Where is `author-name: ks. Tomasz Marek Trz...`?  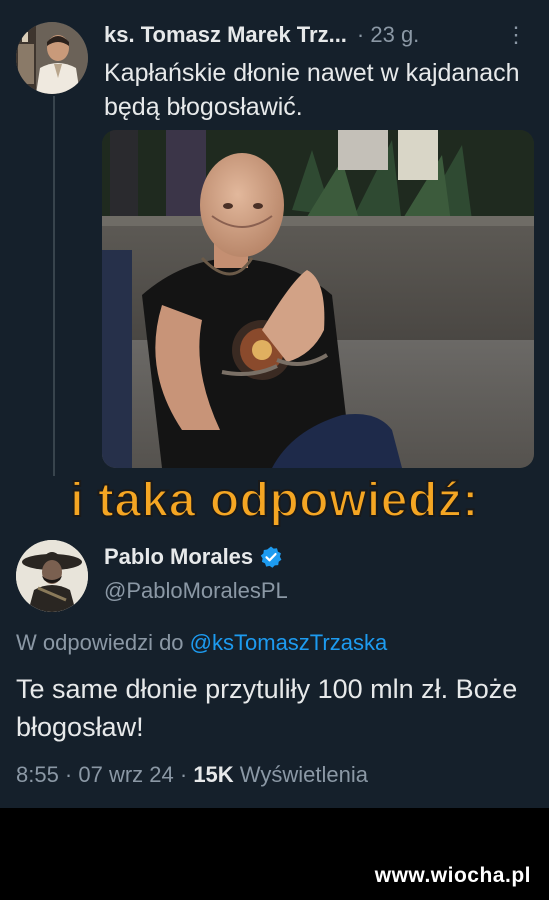 author-name: ks. Tomasz Marek Trz... is located at coordinates (225, 35).